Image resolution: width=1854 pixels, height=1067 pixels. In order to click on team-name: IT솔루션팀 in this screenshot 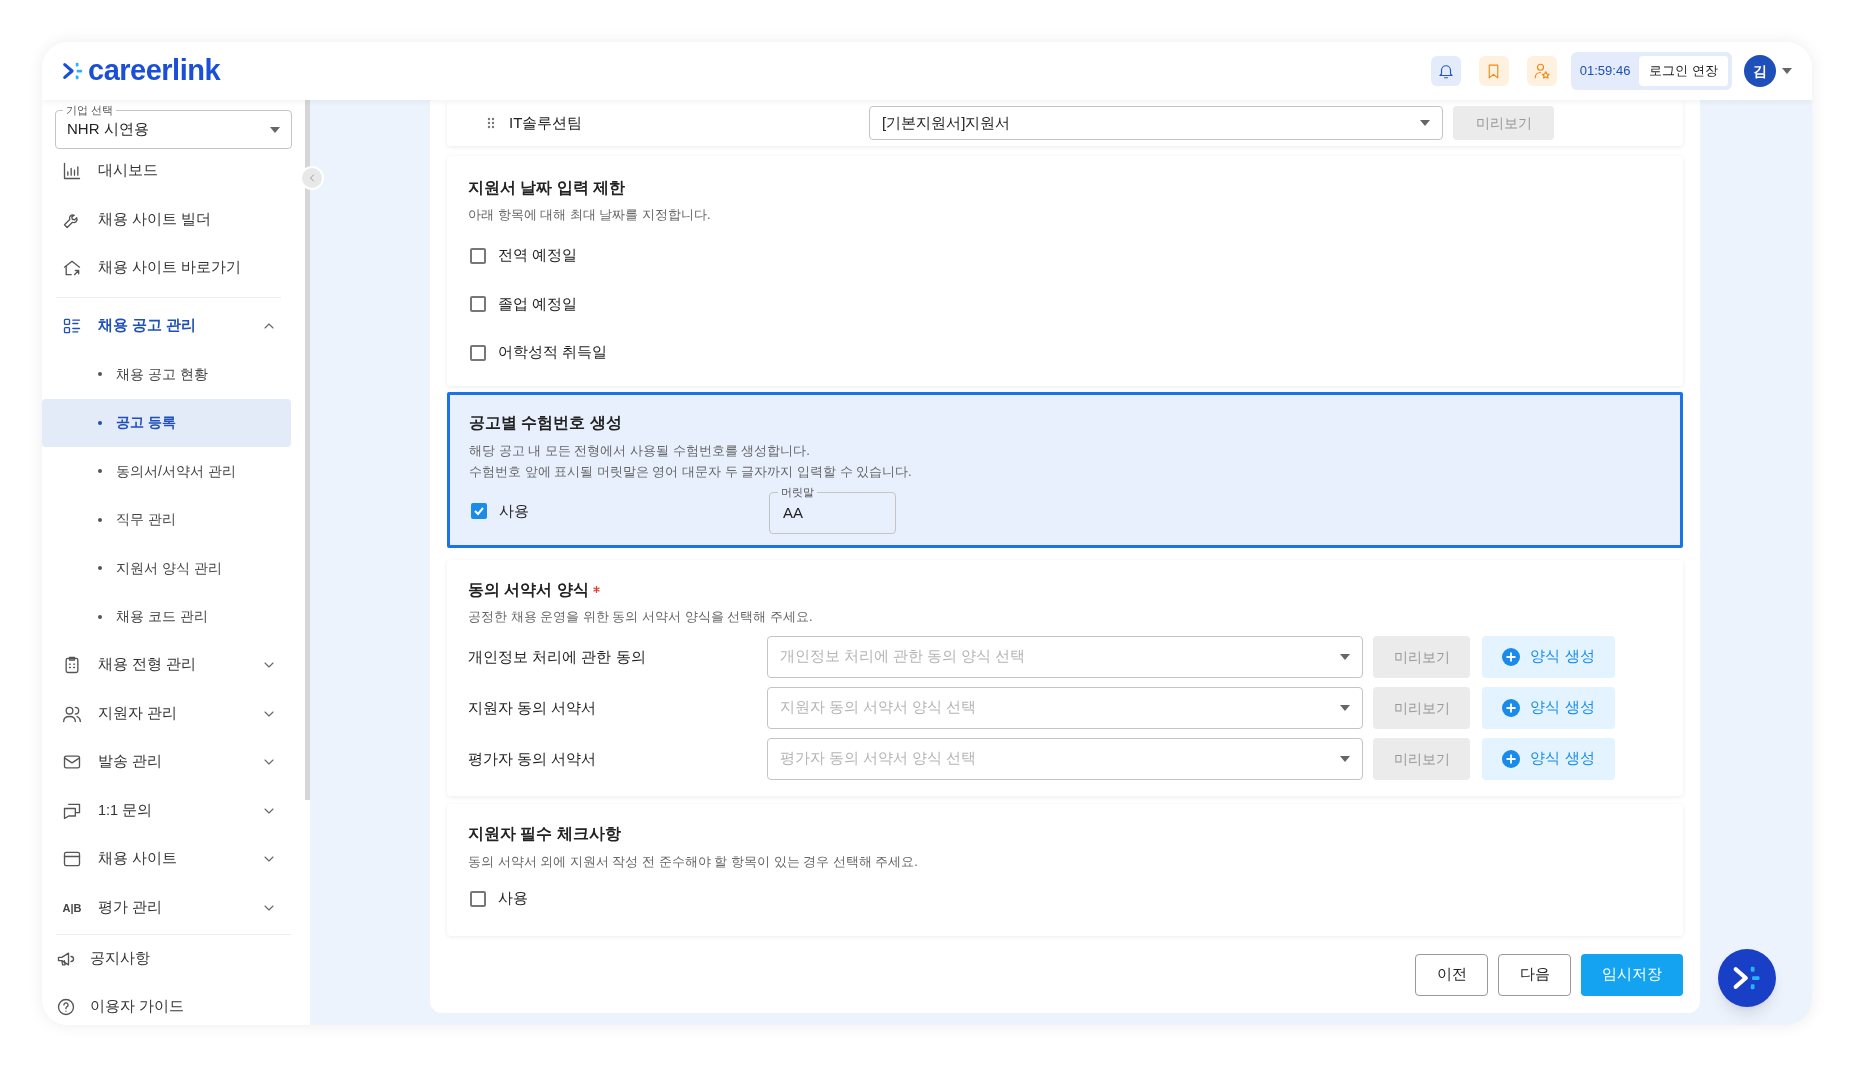, I will do `click(546, 122)`.